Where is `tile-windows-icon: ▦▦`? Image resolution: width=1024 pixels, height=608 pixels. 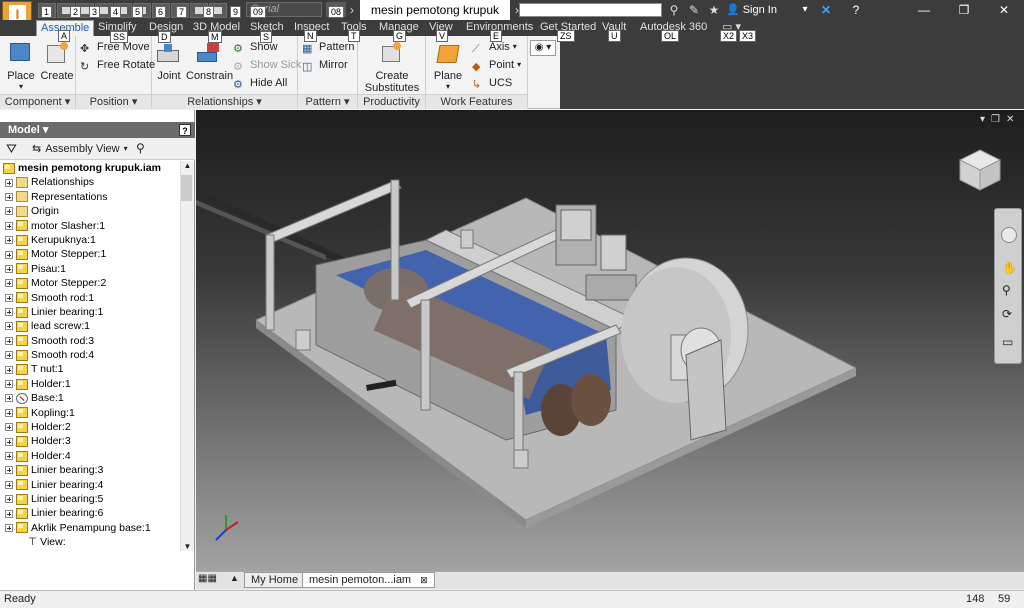 tile-windows-icon: ▦▦ is located at coordinates (213, 580).